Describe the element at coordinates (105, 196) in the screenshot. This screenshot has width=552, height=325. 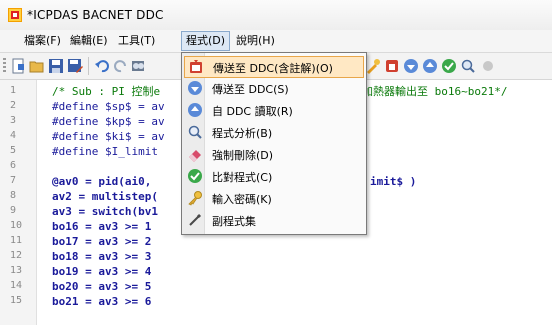
I see `code-line: av2 = multistep(` at that location.